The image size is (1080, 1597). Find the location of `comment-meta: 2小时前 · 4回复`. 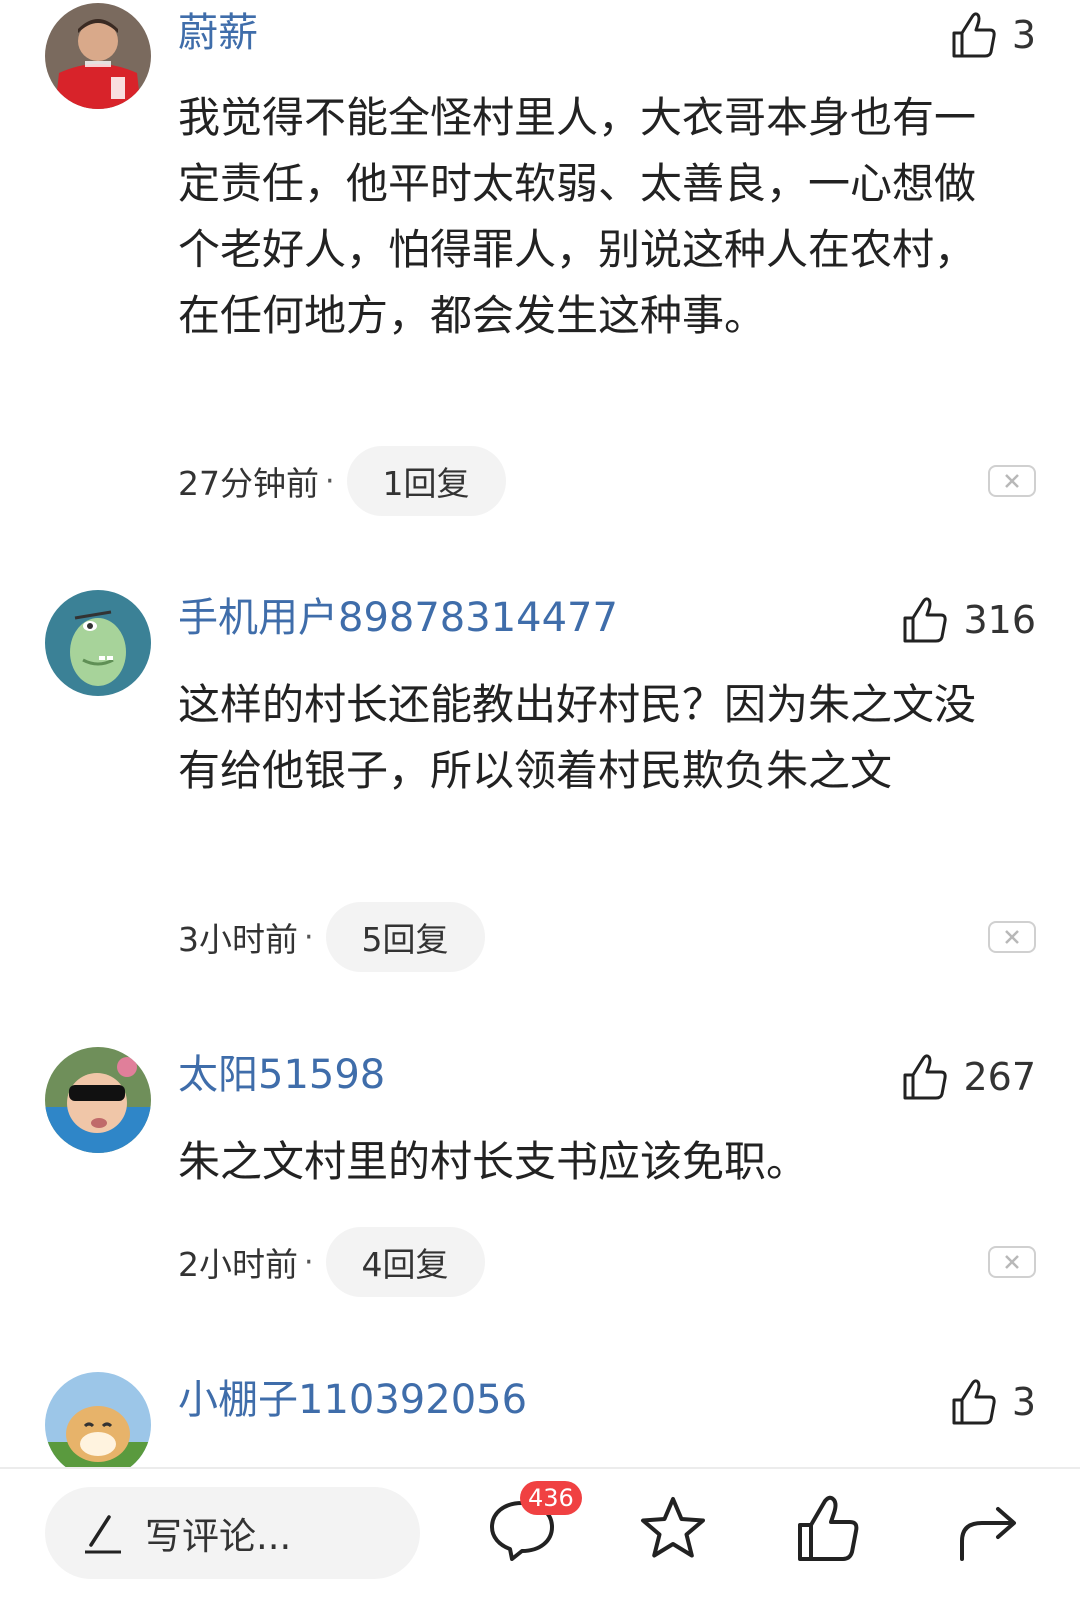

comment-meta: 2小时前 · 4回复 is located at coordinates (331, 1262).